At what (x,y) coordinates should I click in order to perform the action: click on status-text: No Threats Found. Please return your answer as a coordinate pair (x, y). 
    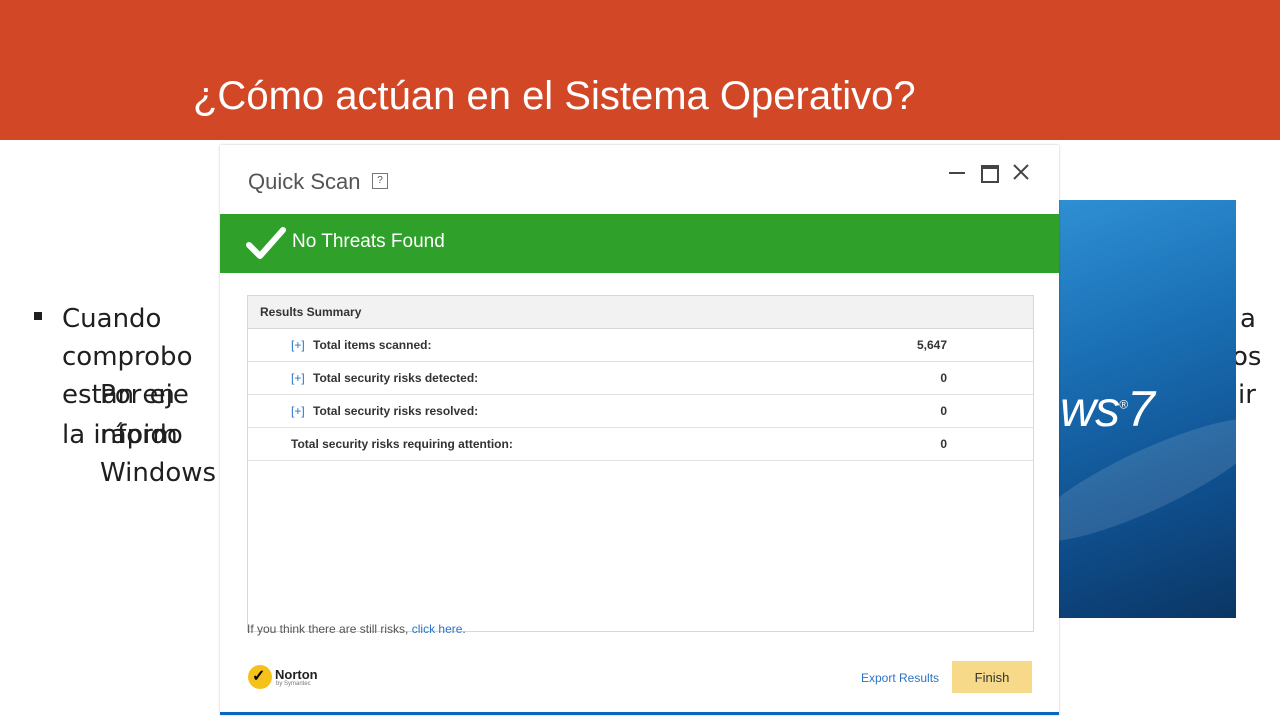
    Looking at the image, I should click on (368, 241).